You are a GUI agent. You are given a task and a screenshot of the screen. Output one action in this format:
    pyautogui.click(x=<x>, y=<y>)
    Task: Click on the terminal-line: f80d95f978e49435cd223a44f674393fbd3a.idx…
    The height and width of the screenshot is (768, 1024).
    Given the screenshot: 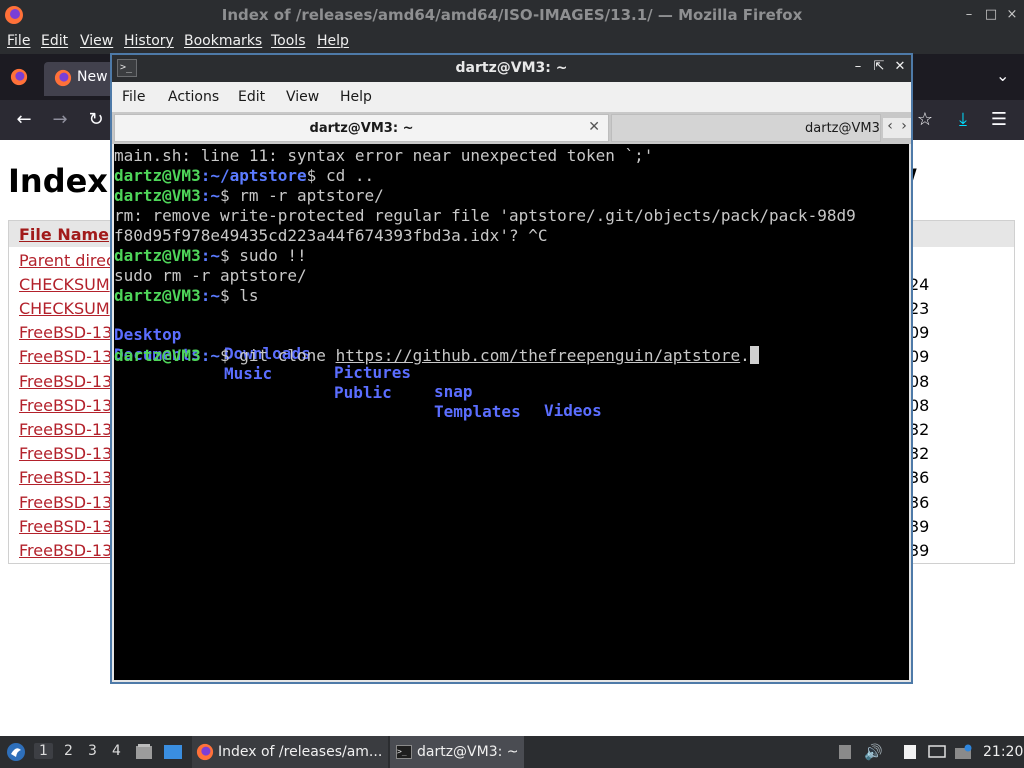 What is the action you would take?
    pyautogui.click(x=331, y=235)
    